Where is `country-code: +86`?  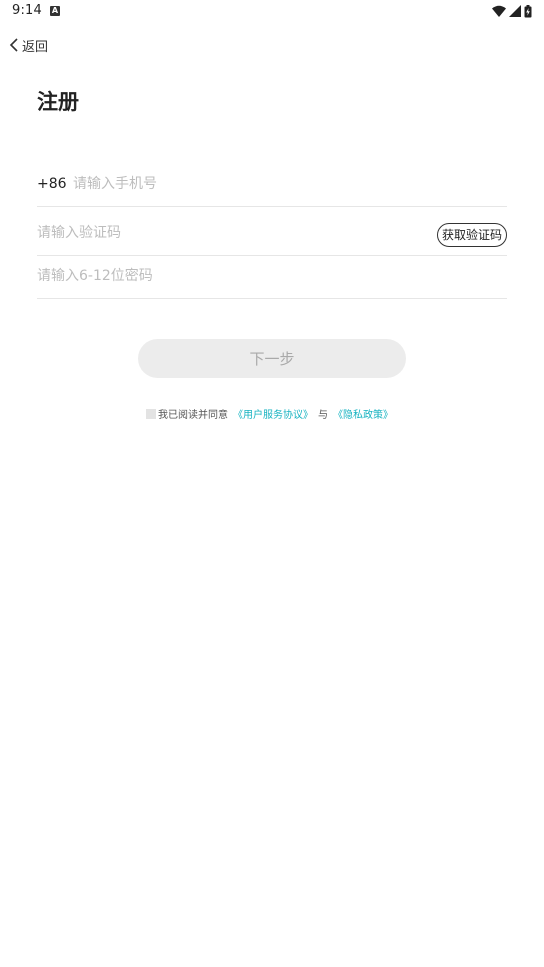
country-code: +86 is located at coordinates (52, 184).